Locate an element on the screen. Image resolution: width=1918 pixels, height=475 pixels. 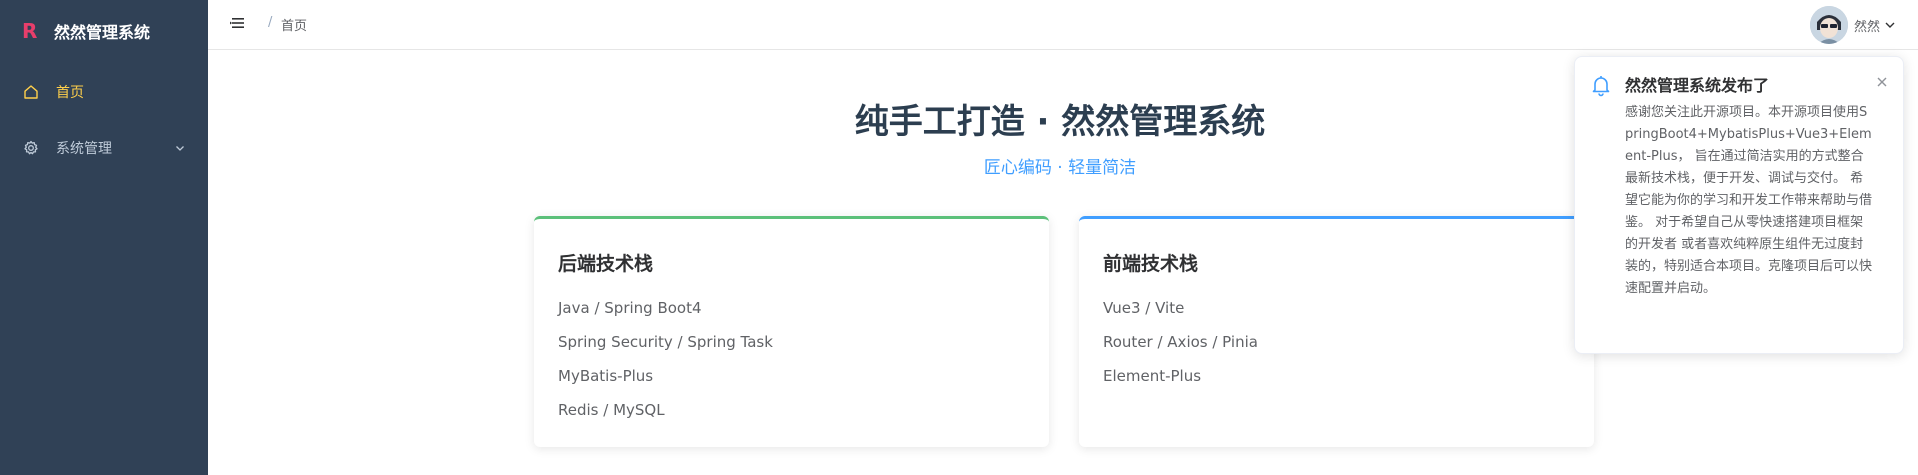
hamburger-icon is located at coordinates (238, 23).